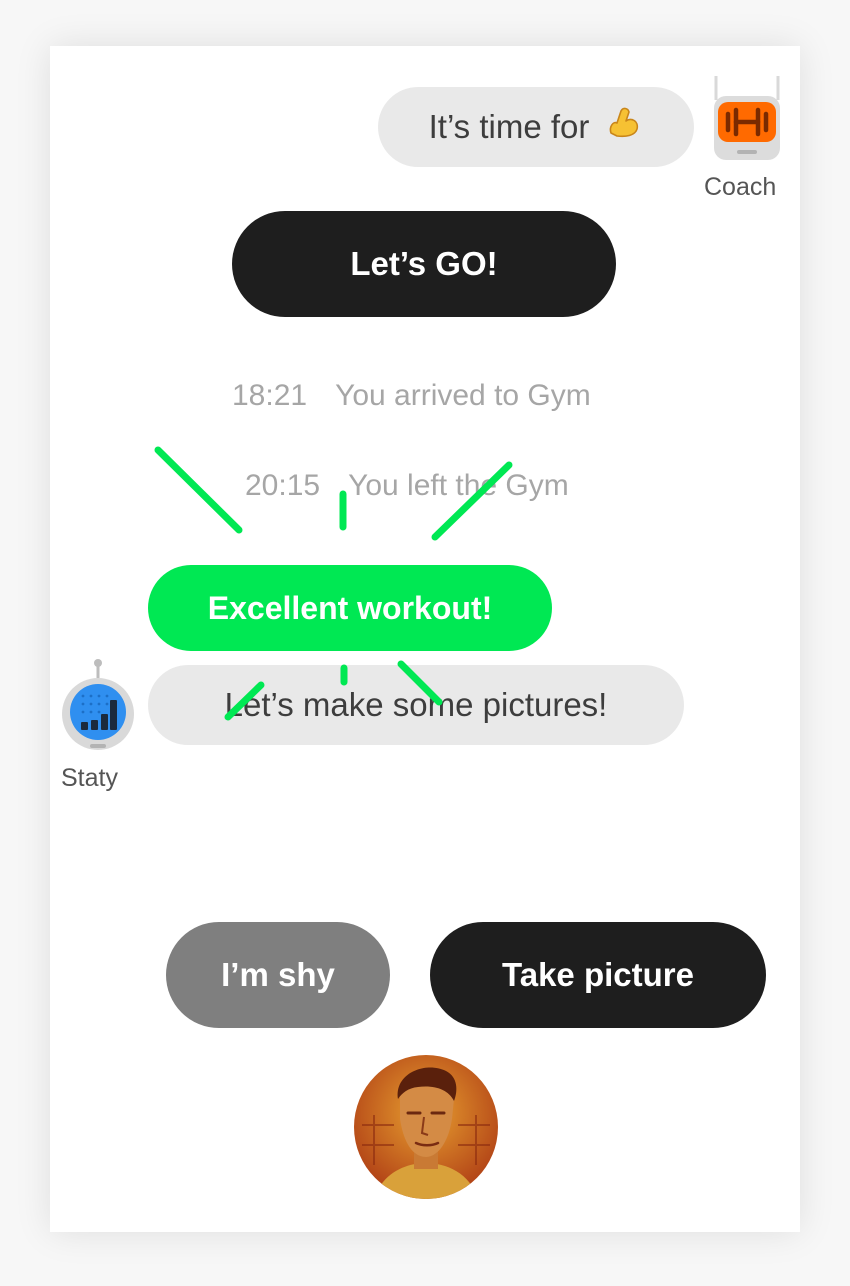  I want to click on im-shy-button: I’m shy, so click(278, 975).